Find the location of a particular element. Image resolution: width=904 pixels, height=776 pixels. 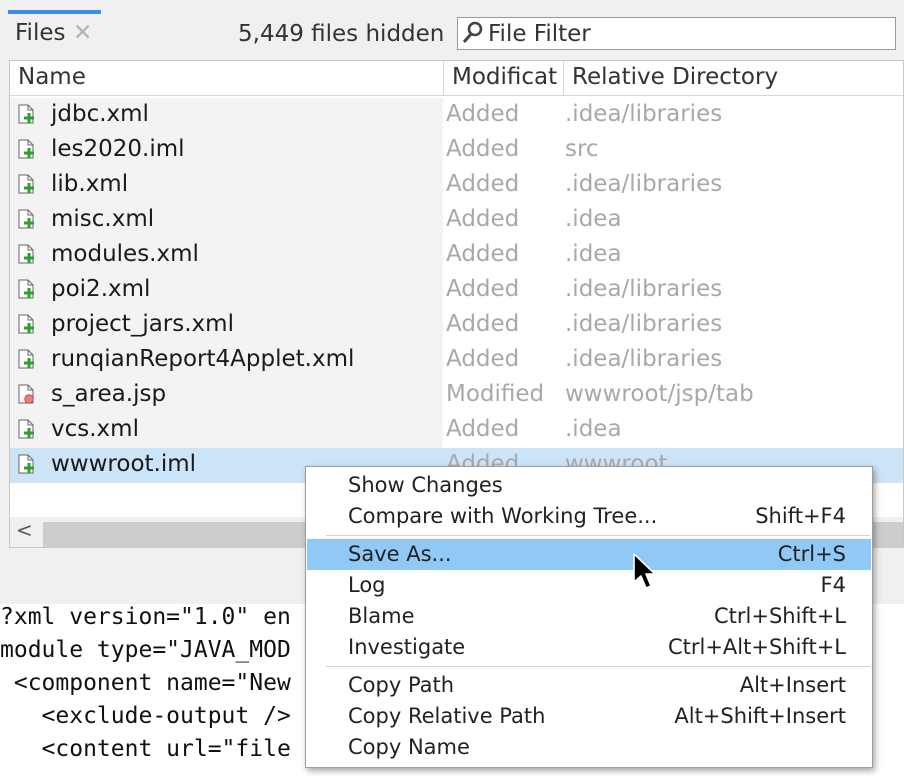

menu-item-shortcut: Ctrl+Alt+Shift+L is located at coordinates (756, 647).